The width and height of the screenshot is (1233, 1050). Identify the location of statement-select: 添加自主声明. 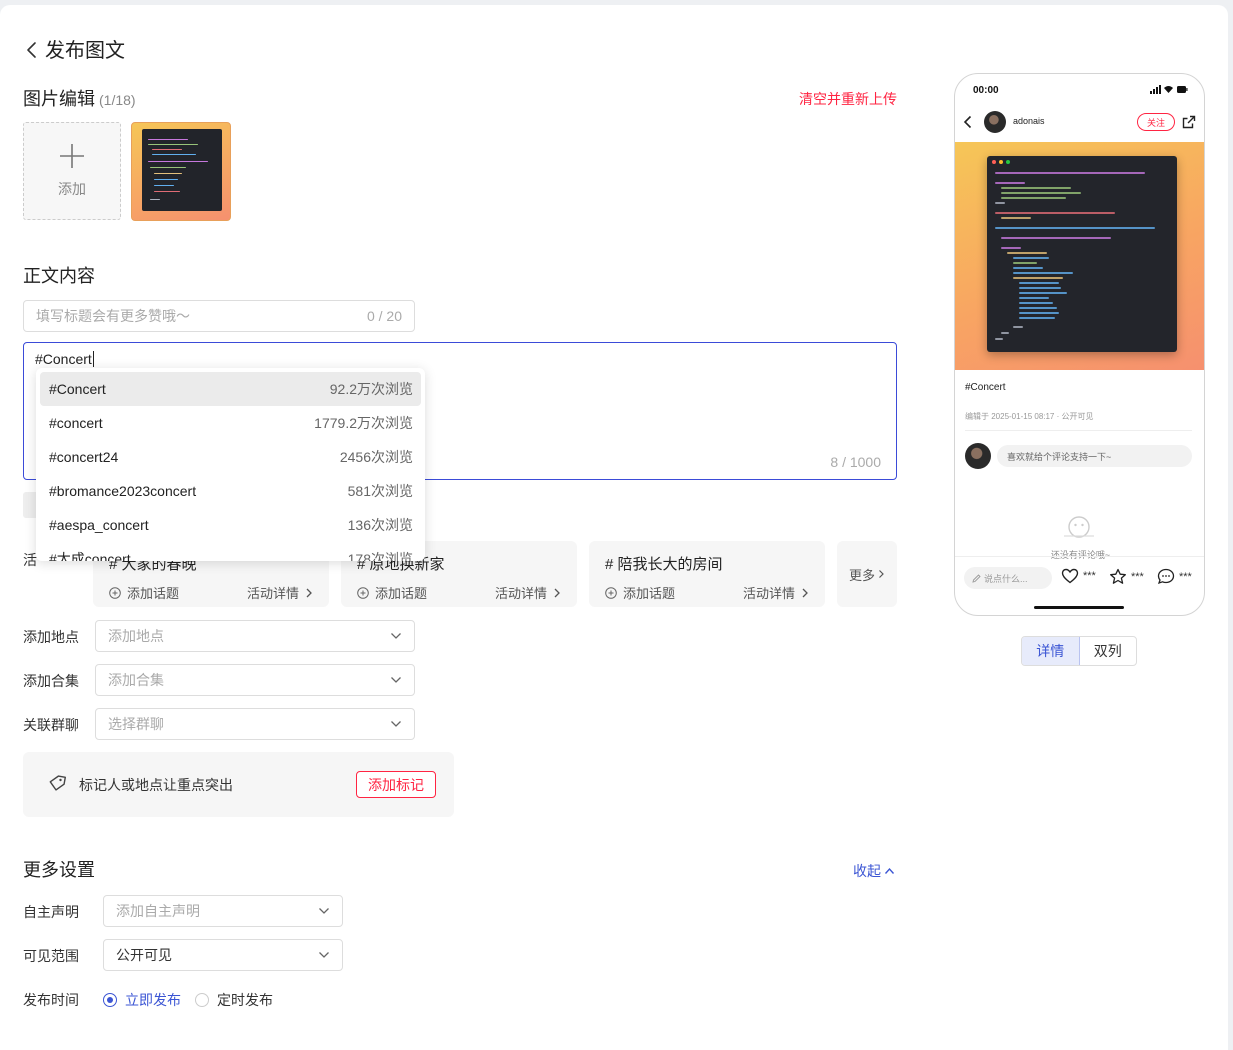
(223, 911).